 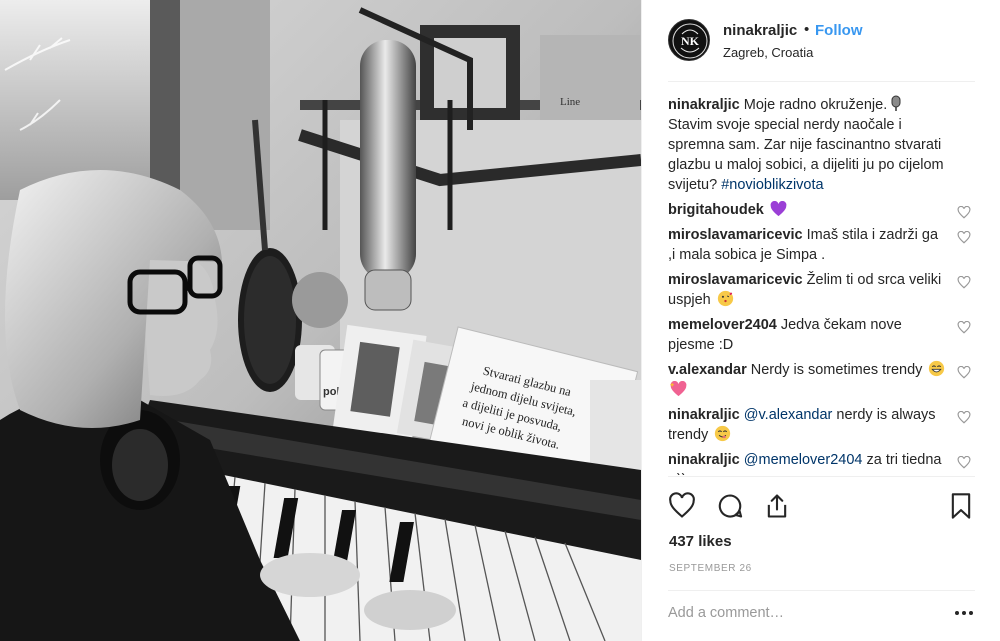 I want to click on post-location: Zagreb, Croatia, so click(x=768, y=52).